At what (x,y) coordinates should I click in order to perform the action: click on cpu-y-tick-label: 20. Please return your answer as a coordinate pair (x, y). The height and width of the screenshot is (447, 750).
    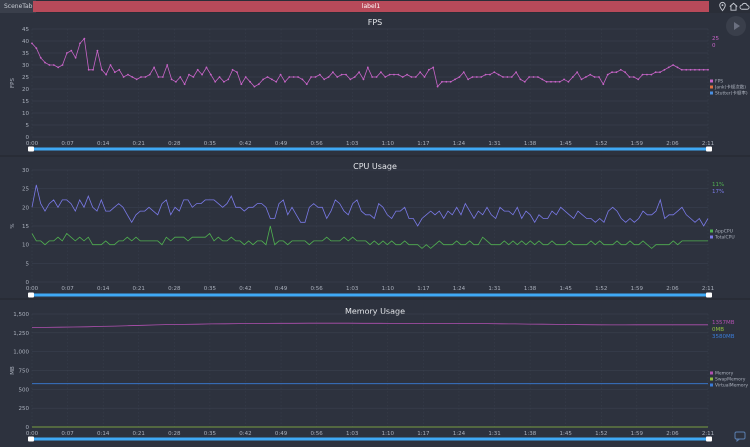
    Looking at the image, I should click on (25, 208).